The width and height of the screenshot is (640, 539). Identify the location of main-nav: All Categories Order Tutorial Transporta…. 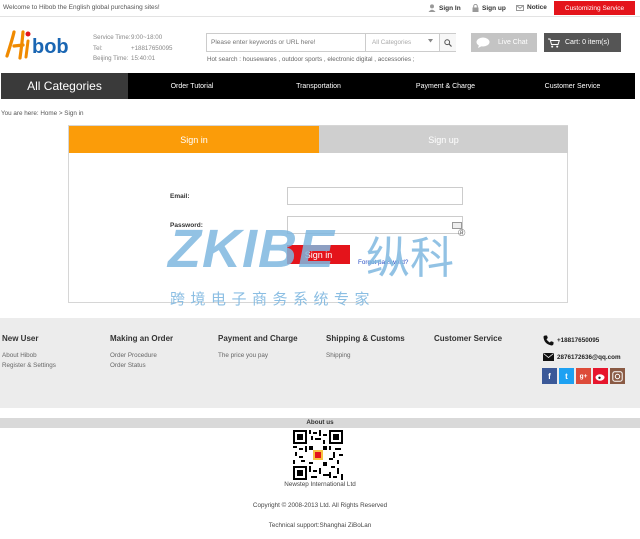
(318, 86).